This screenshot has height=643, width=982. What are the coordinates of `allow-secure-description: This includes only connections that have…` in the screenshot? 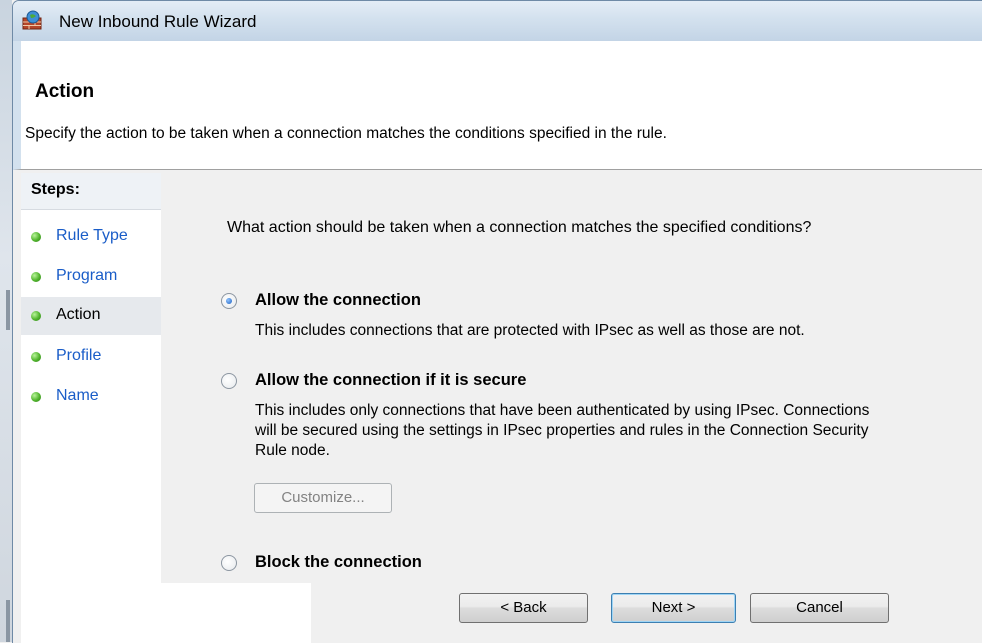 It's located at (562, 431).